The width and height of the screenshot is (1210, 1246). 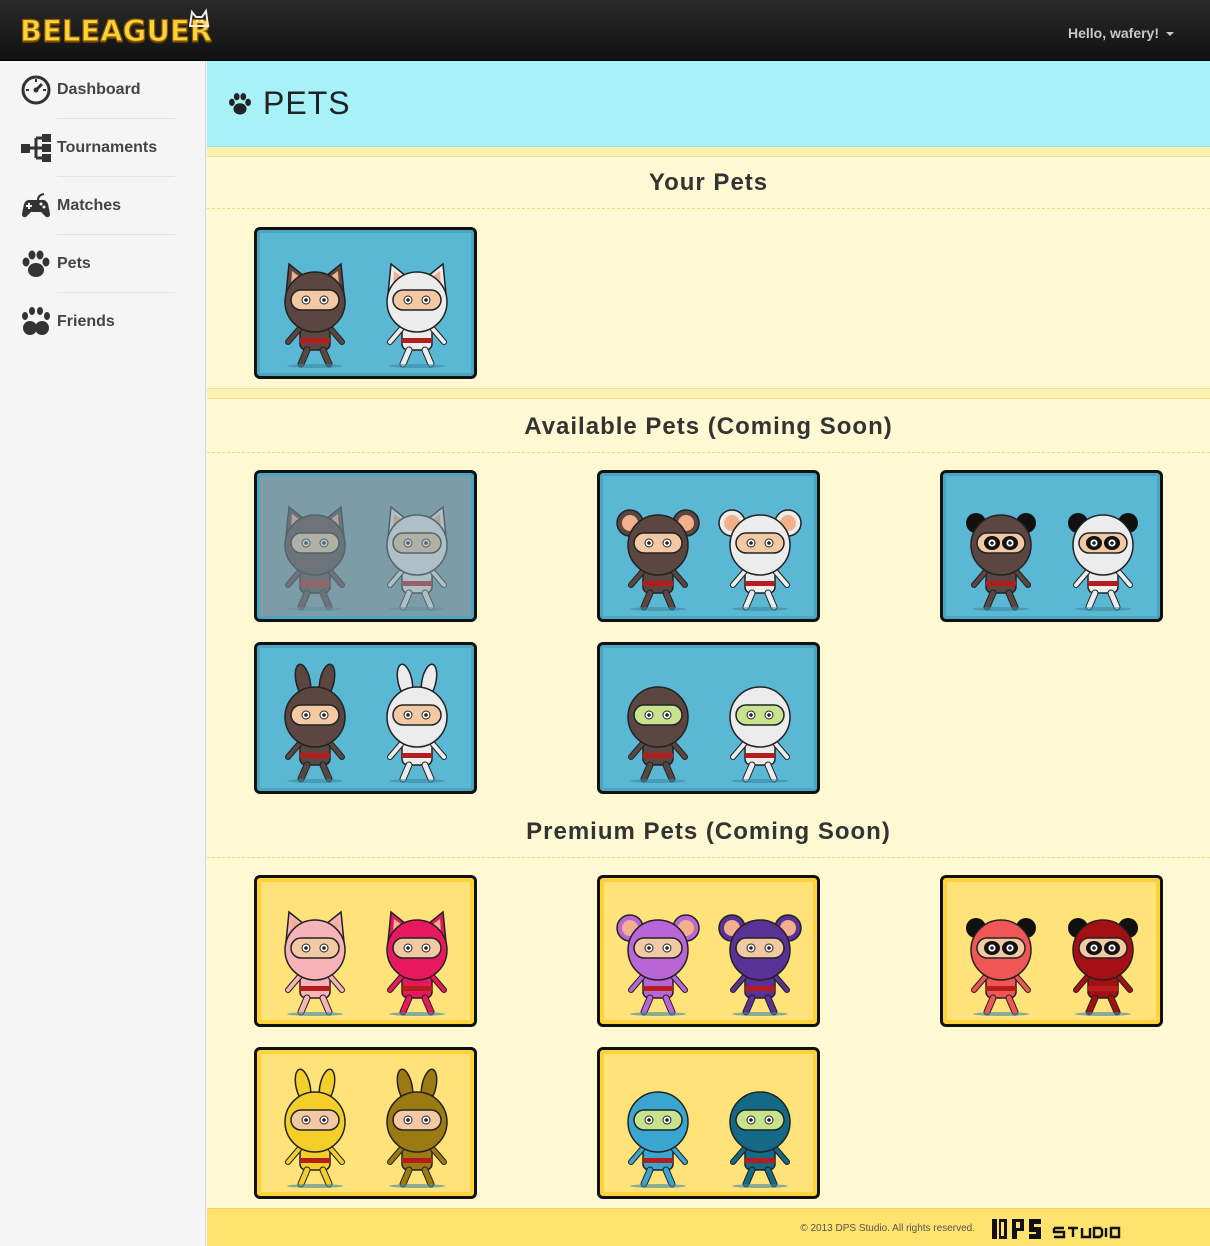 I want to click on sidebar-item-matches: Matches, so click(x=102, y=206).